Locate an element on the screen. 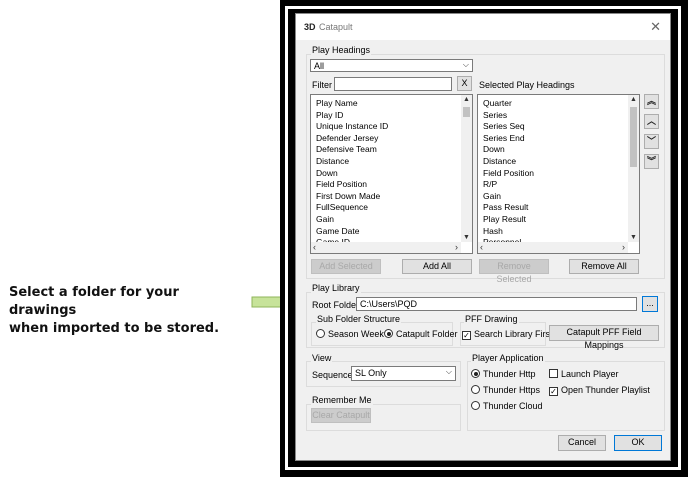 Image resolution: width=688 pixels, height=477 pixels. search-library-first-checkbox: ✓ Search Library First is located at coordinates (507, 334).